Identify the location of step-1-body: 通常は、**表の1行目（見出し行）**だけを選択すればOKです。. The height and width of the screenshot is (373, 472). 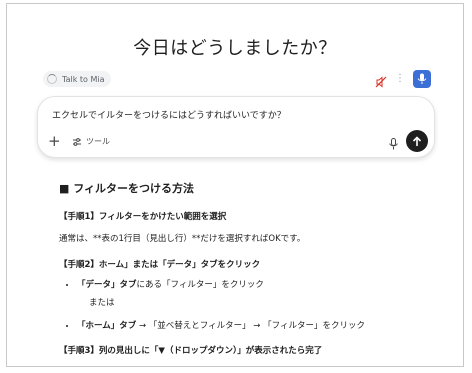
(182, 239).